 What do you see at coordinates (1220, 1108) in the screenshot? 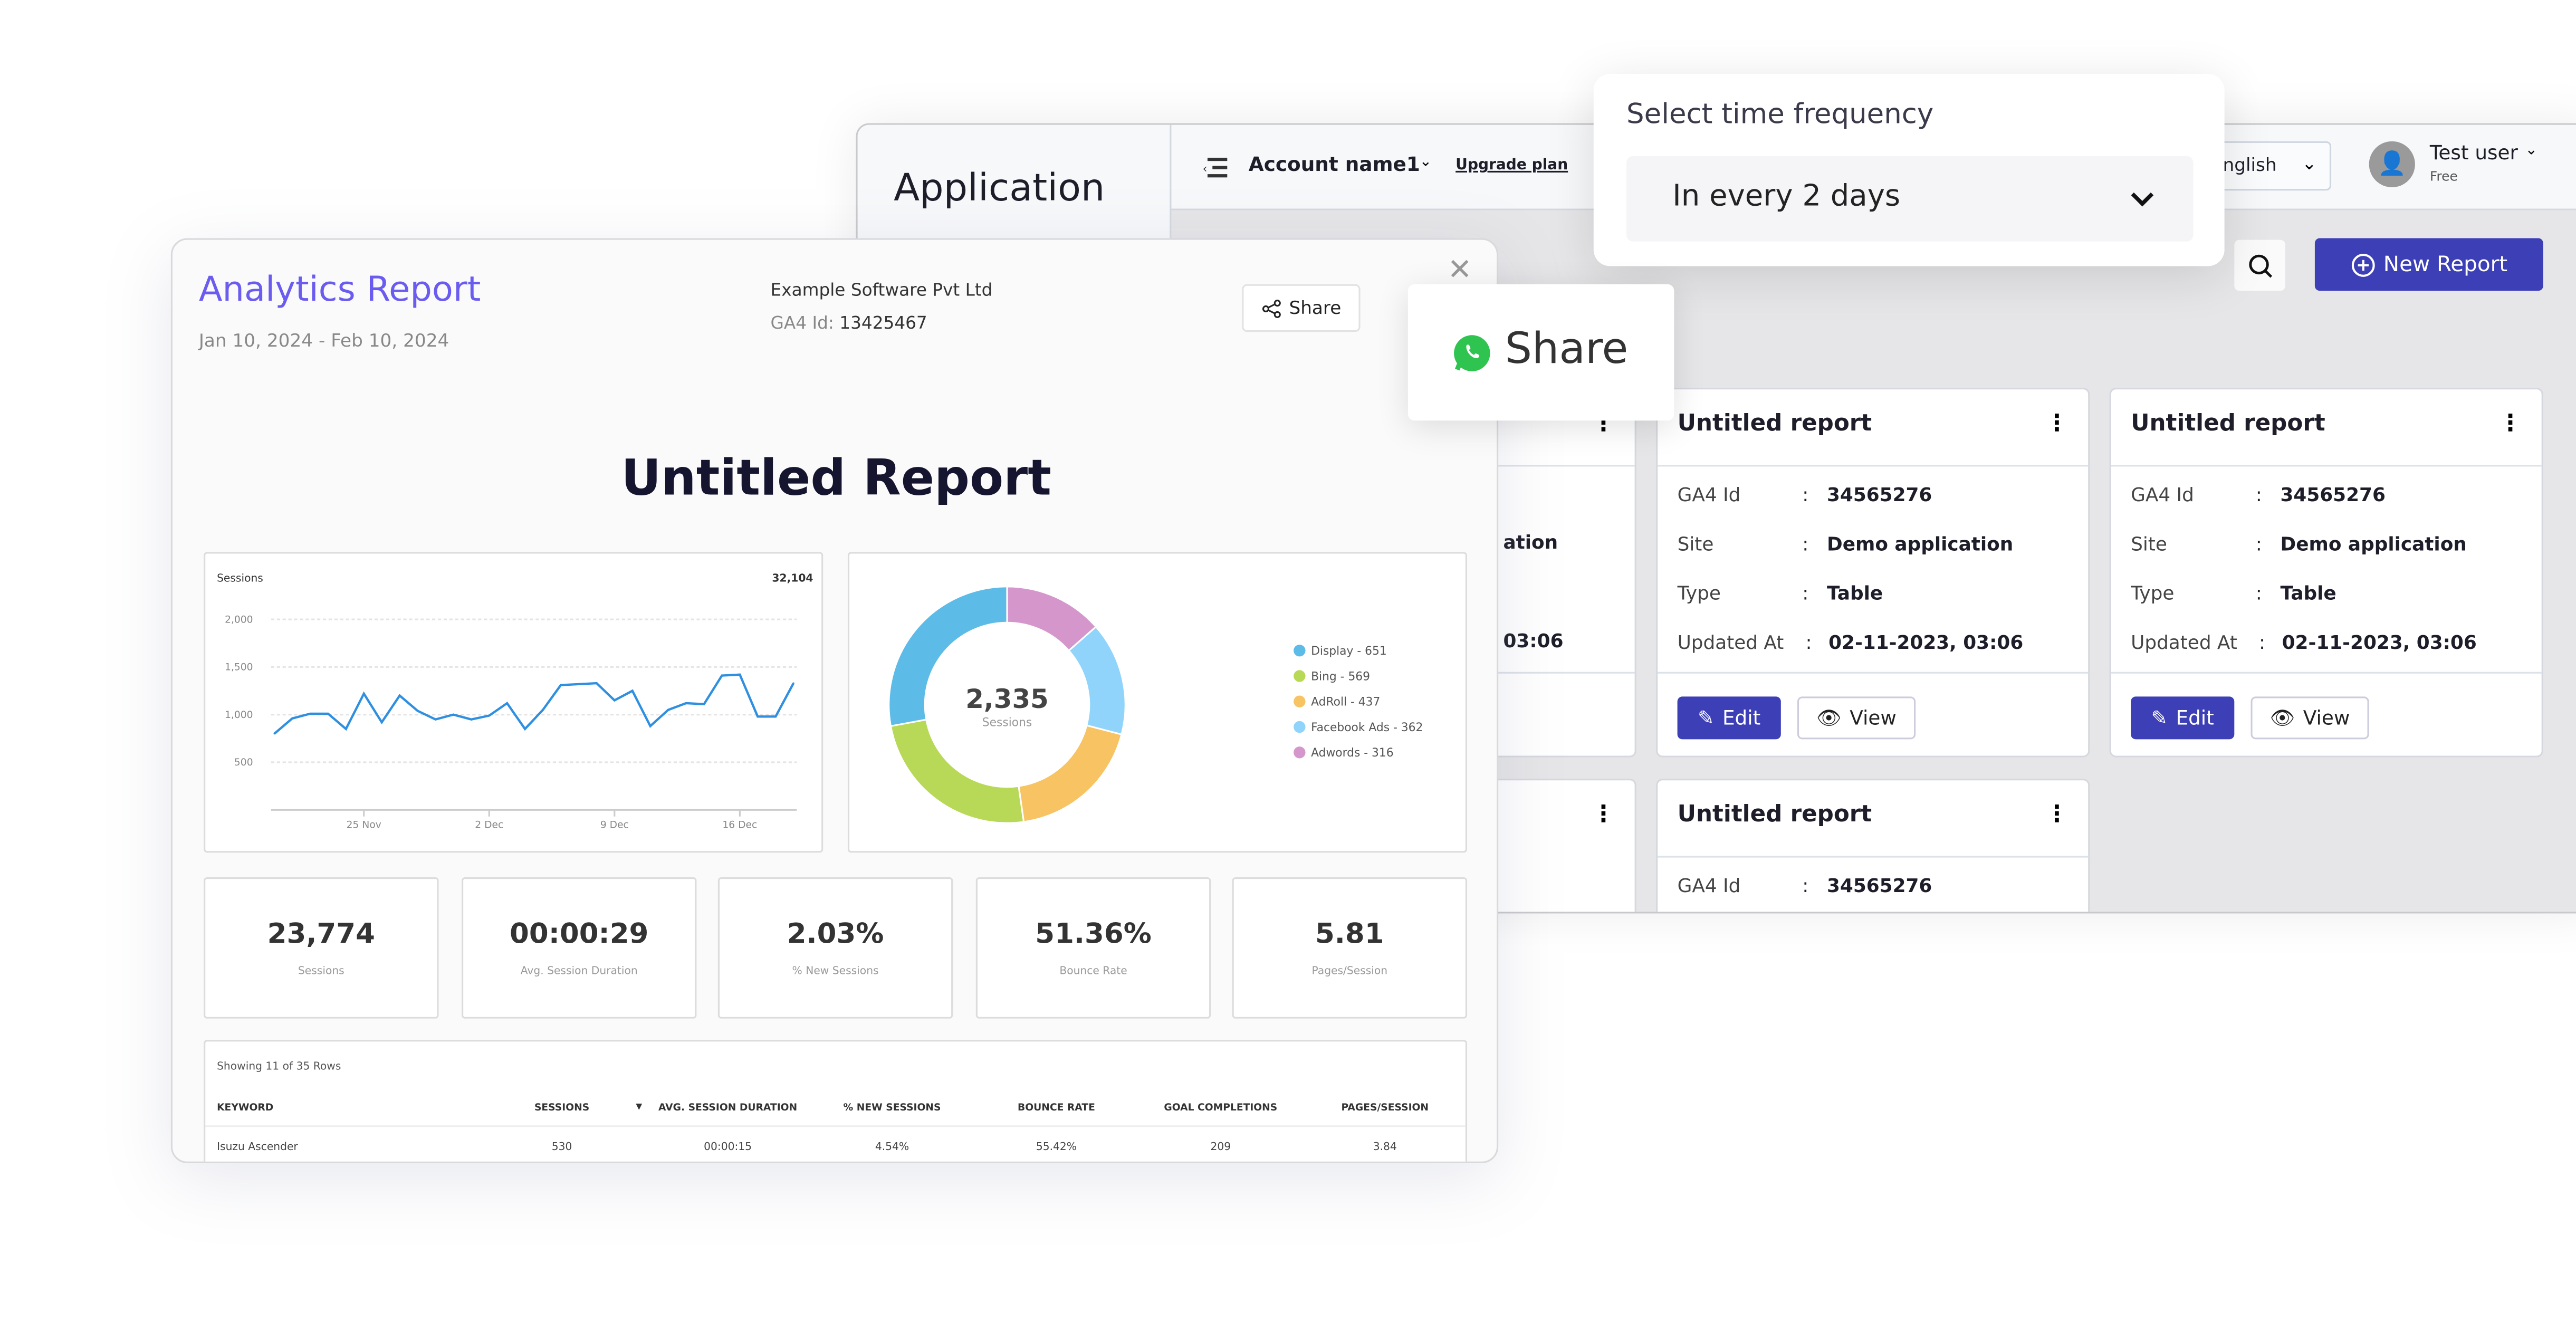
I see `column-header: GOAL COMPLETIONS` at bounding box center [1220, 1108].